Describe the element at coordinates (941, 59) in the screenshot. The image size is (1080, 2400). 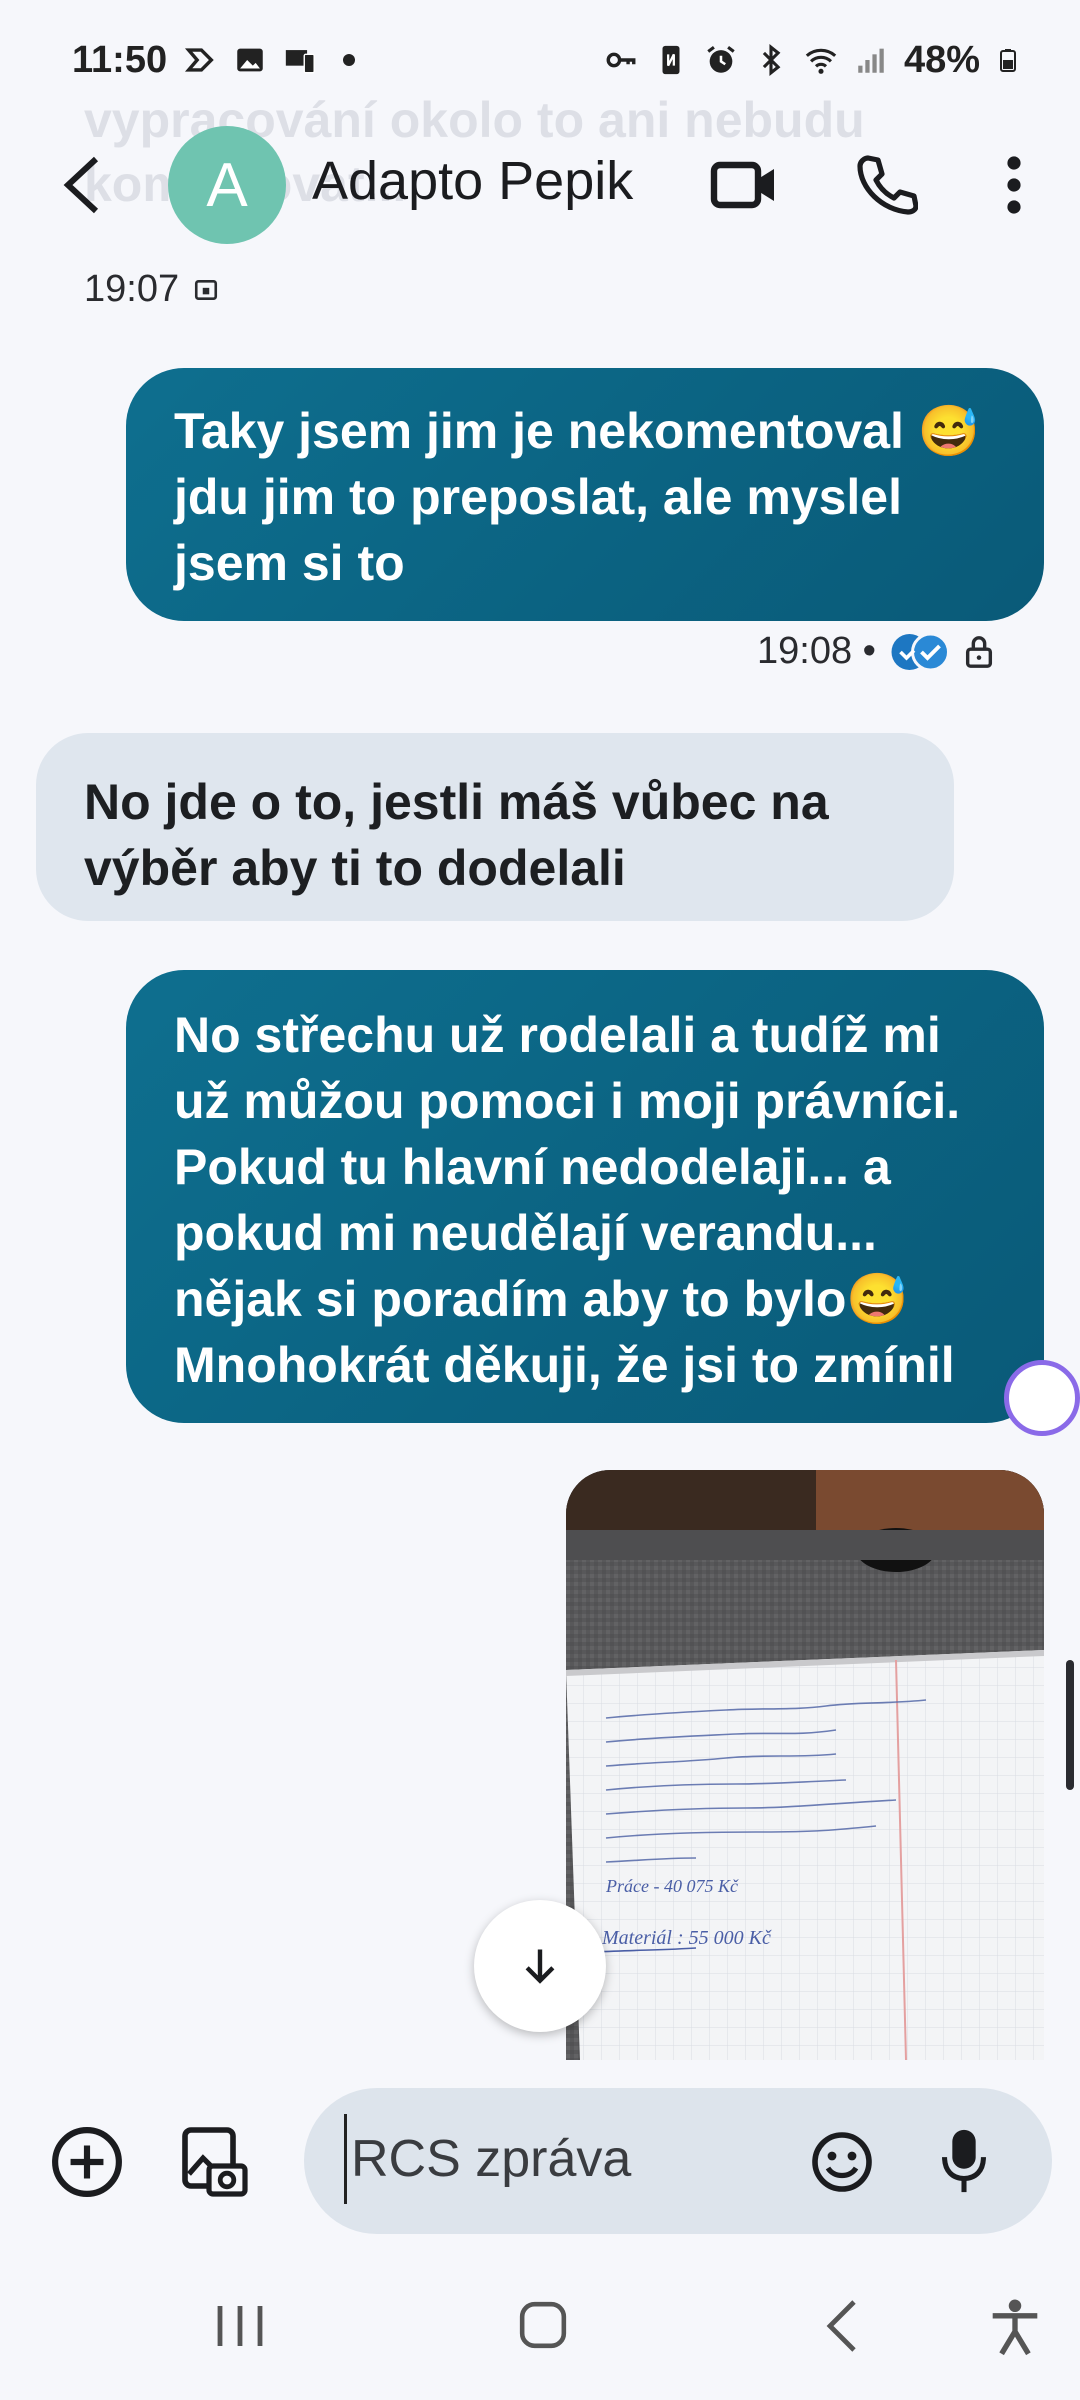
I see `battery-percent: 48%` at that location.